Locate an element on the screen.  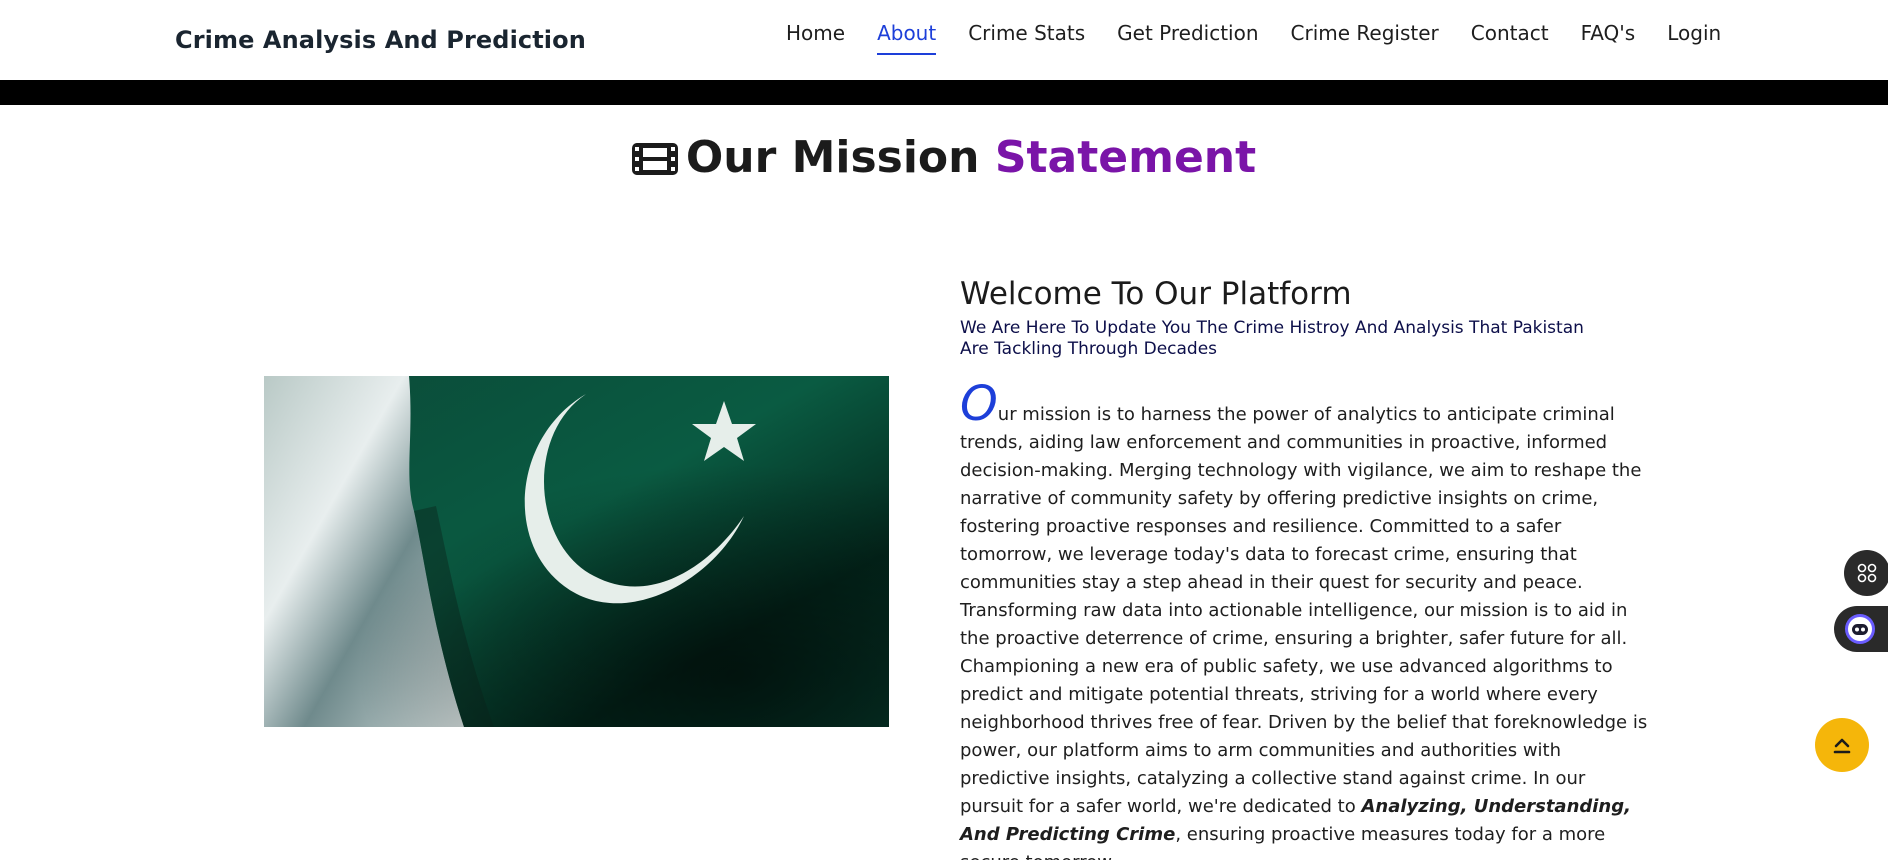
nav-login: Login is located at coordinates (1694, 38).